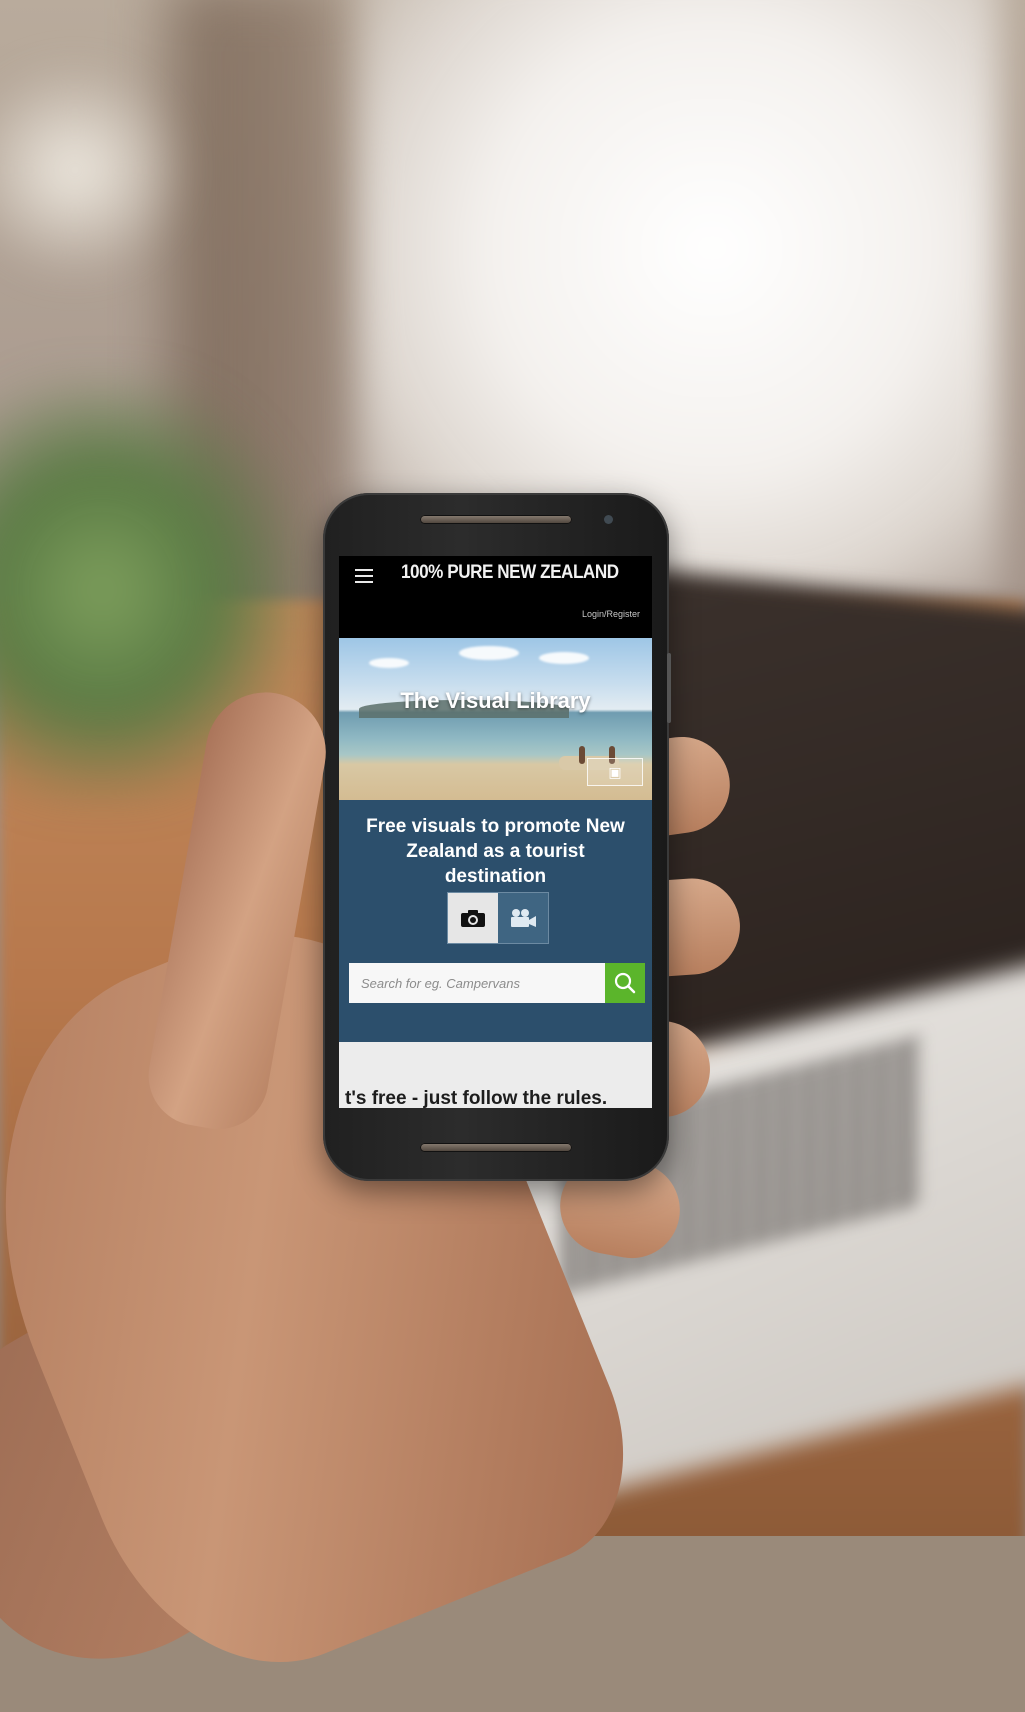 This screenshot has height=1712, width=1025. I want to click on videos-toggle-button, so click(523, 918).